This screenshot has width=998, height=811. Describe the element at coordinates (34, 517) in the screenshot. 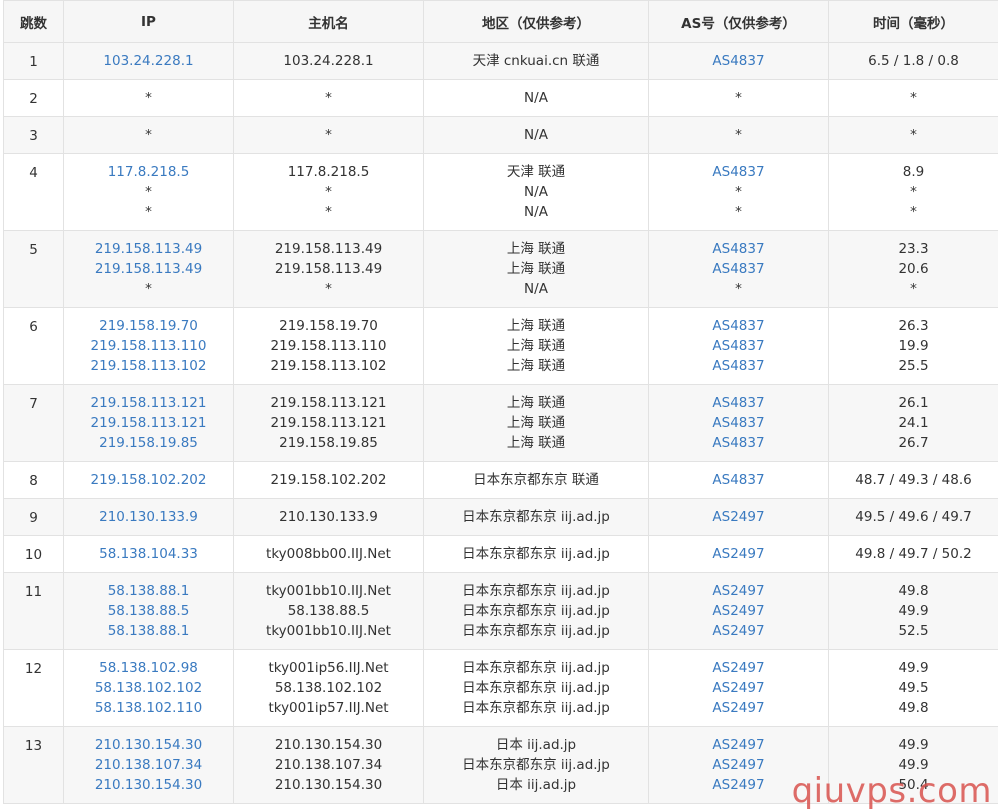

I see `hop-number: 9` at that location.